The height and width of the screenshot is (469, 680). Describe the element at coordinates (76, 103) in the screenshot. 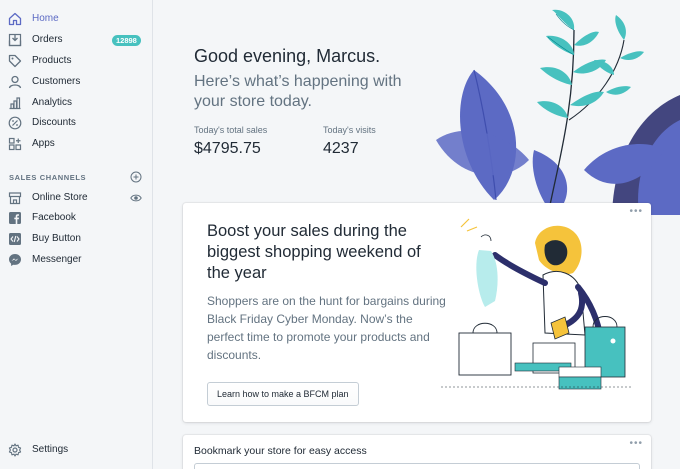

I see `sidebar-item-analytics: Analytics` at that location.